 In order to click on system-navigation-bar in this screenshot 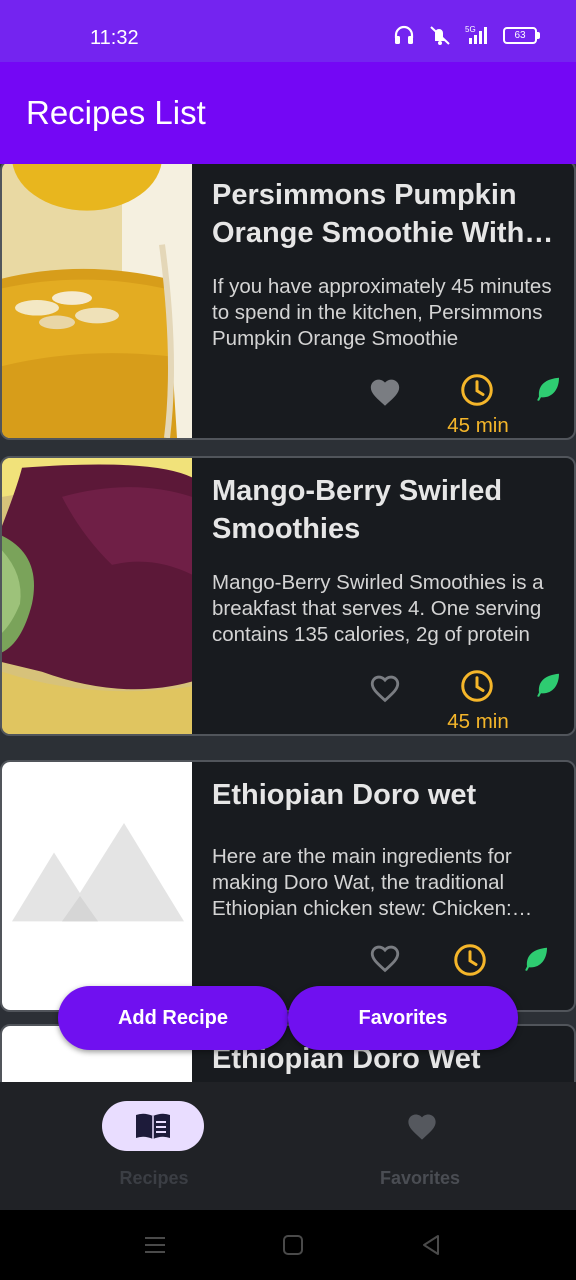, I will do `click(288, 1245)`.